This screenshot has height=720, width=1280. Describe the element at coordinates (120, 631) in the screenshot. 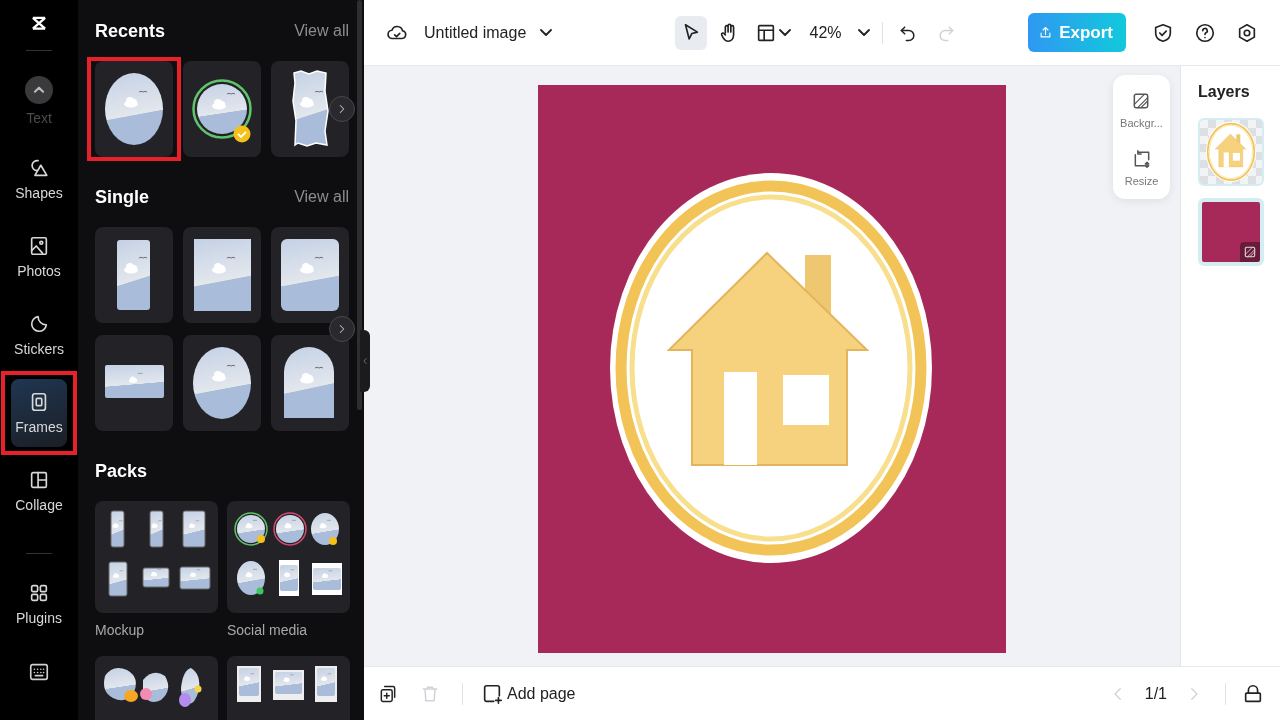

I see `pack-label: Mockup` at that location.